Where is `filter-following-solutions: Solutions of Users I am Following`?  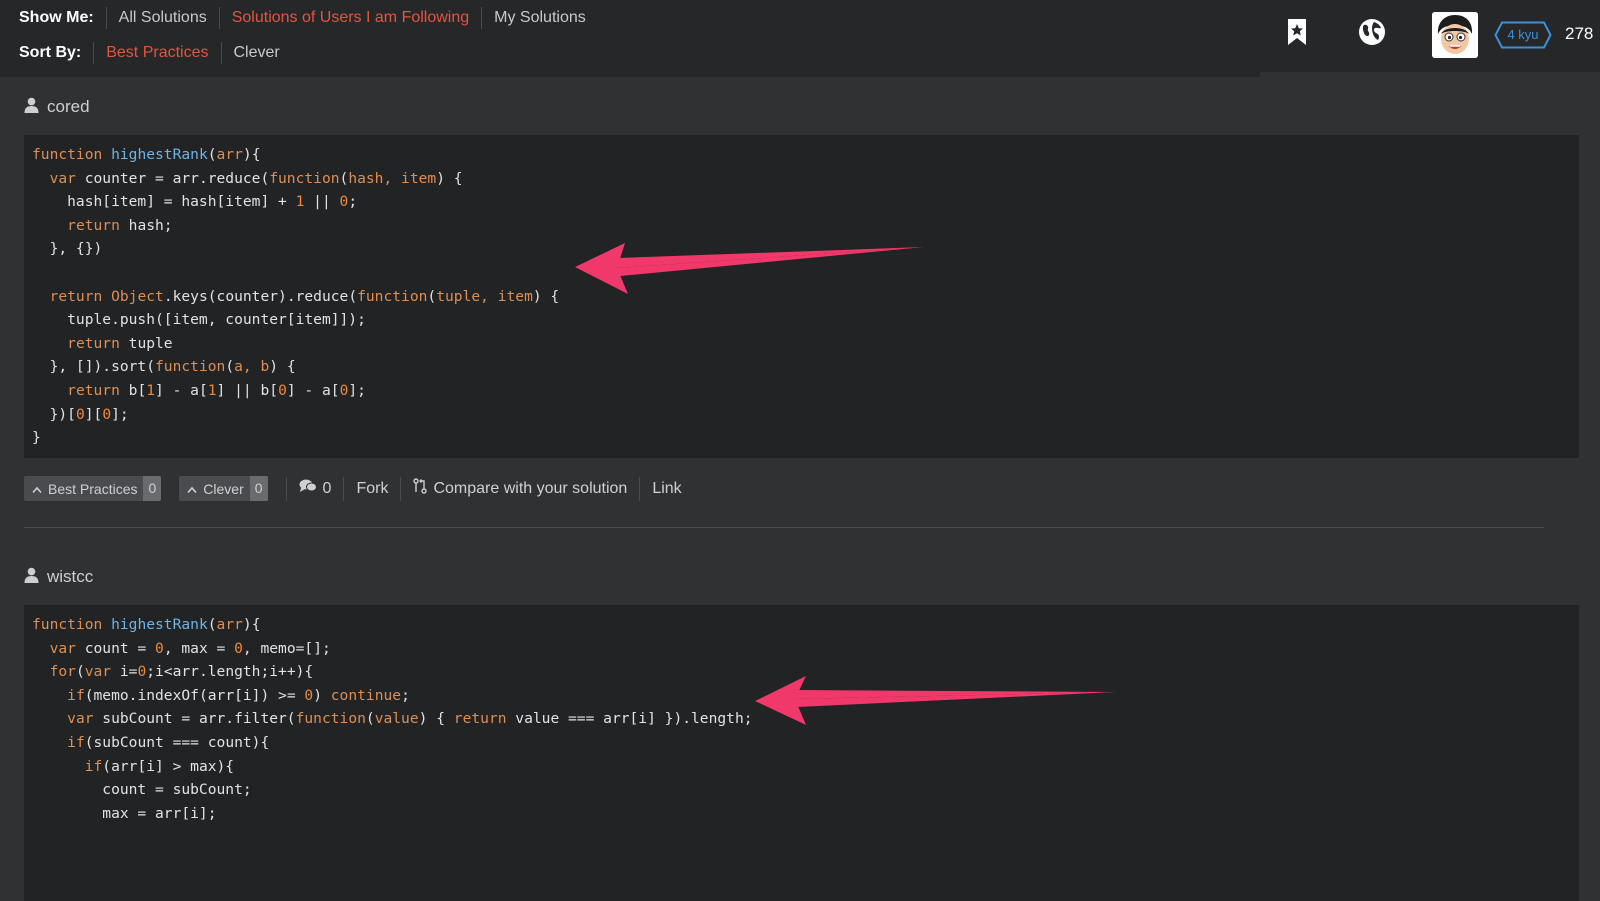
filter-following-solutions: Solutions of Users I am Following is located at coordinates (349, 18).